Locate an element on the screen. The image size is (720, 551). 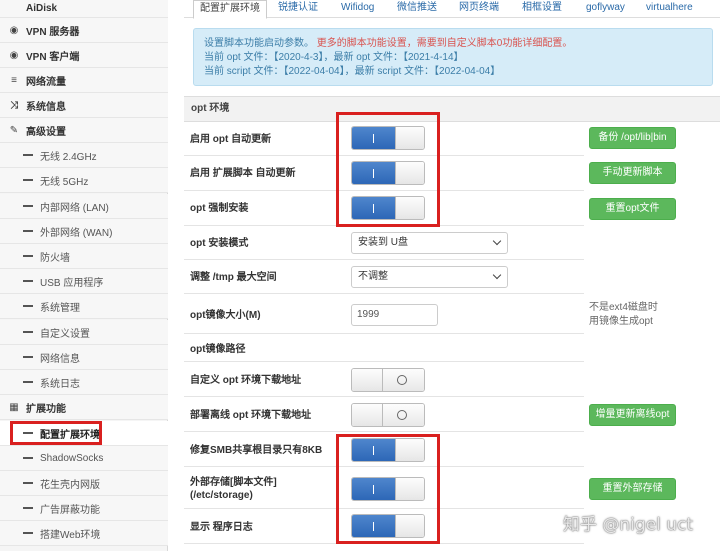
label-smb-fix: 修复SMB共享根目录只有8KB is located at coordinates (256, 450).